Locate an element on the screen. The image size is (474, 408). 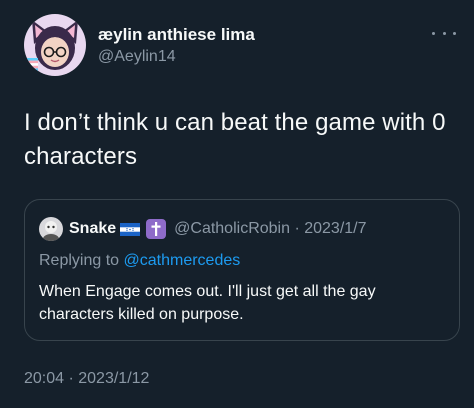
replying-to: Replying to @cathmercedes is located at coordinates (139, 261).